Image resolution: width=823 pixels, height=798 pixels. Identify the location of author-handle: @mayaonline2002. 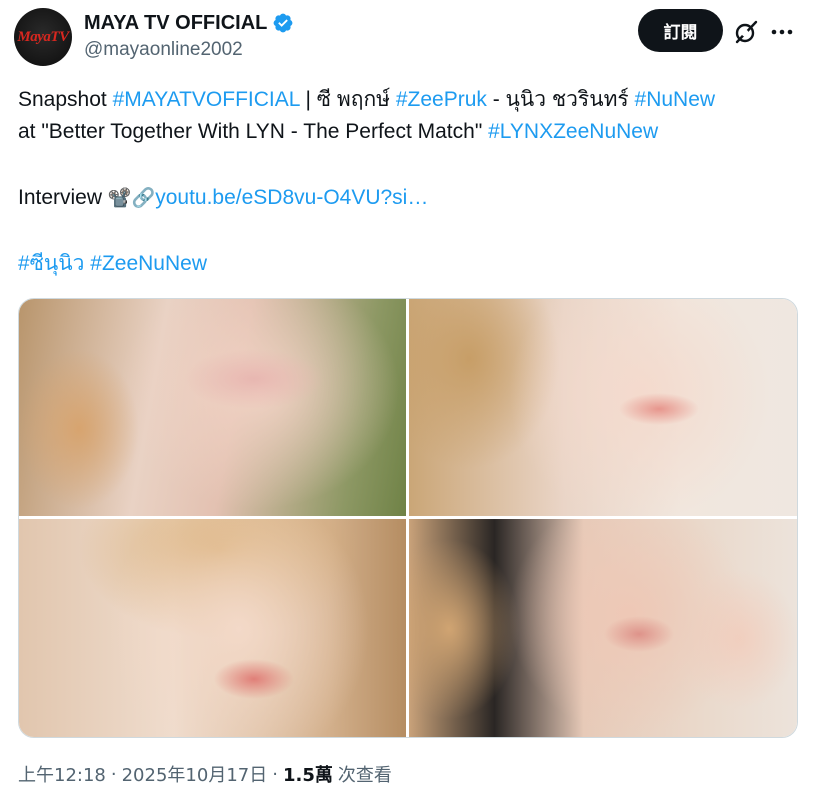
(163, 50).